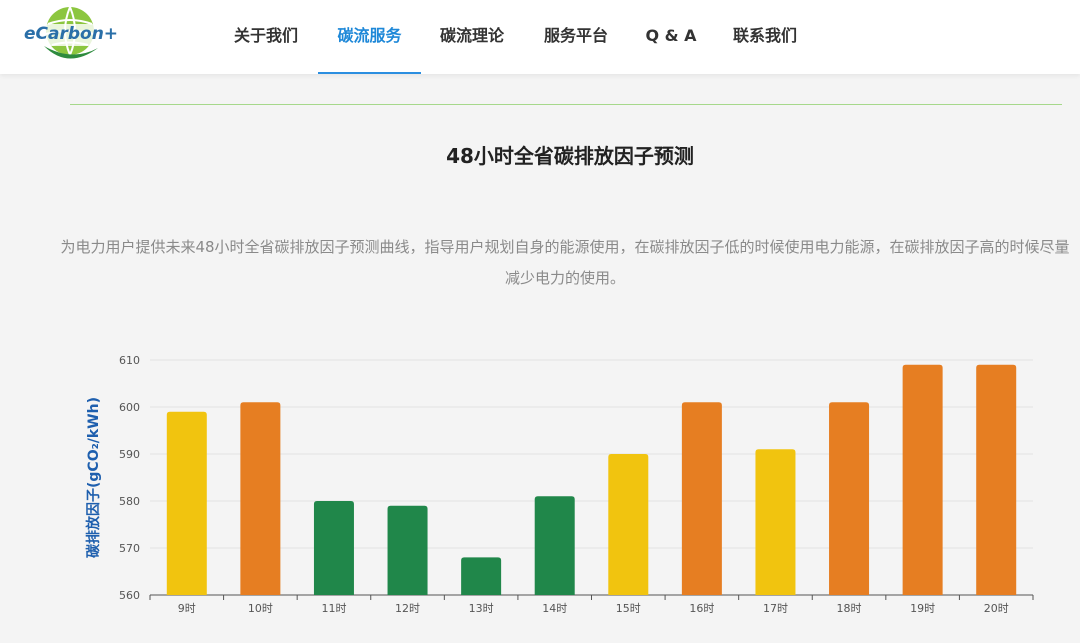  Describe the element at coordinates (129, 360) in the screenshot. I see `y-tick-label: 610` at that location.